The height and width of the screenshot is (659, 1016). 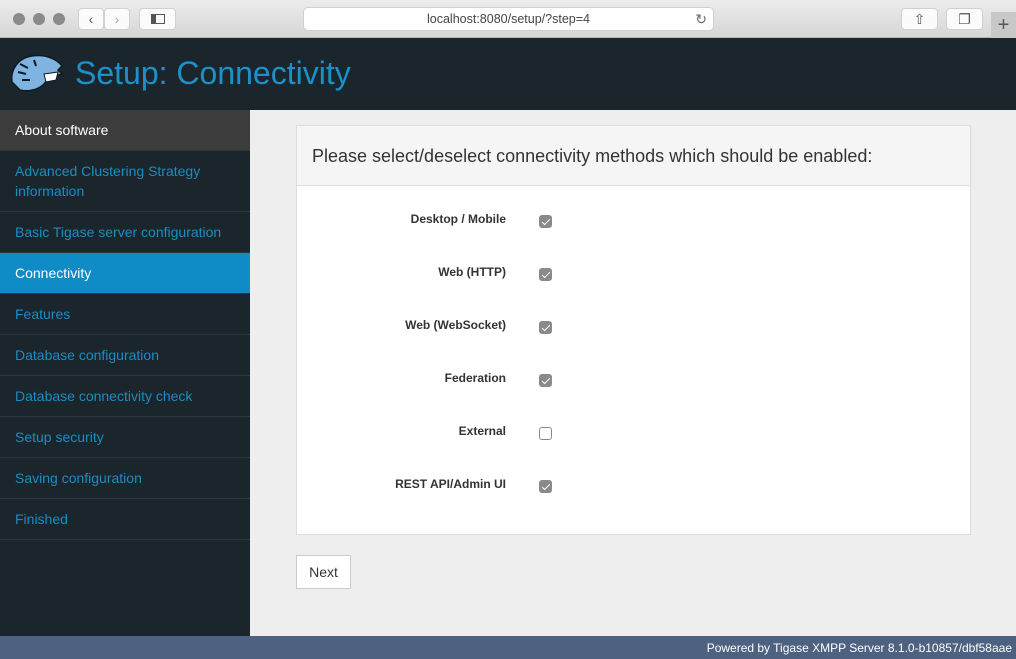 I want to click on sidebar-item-saving-configuration: Saving configuration, so click(x=125, y=478).